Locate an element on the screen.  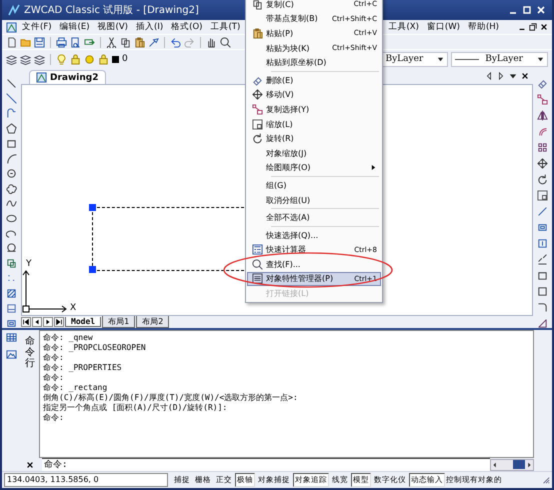
menu-item: 取消分组(U) is located at coordinates (314, 200).